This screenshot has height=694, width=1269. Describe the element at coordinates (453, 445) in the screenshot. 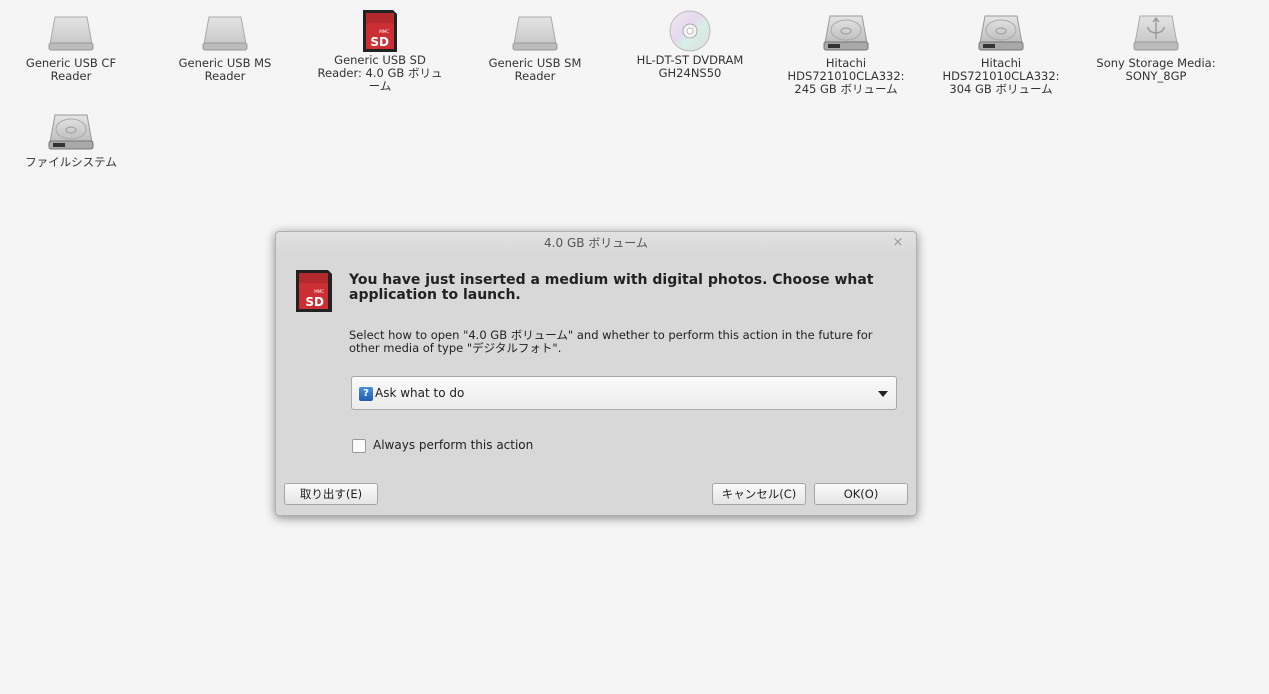

I see `always-perform-label: Always perform this action` at that location.